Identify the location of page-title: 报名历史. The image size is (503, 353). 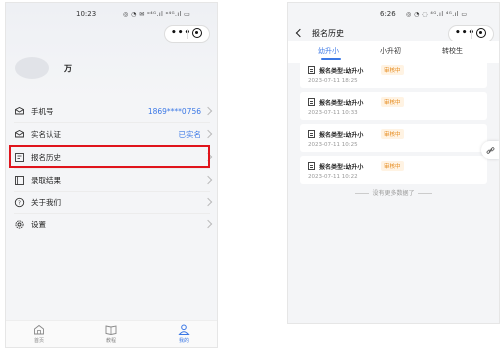
(328, 33).